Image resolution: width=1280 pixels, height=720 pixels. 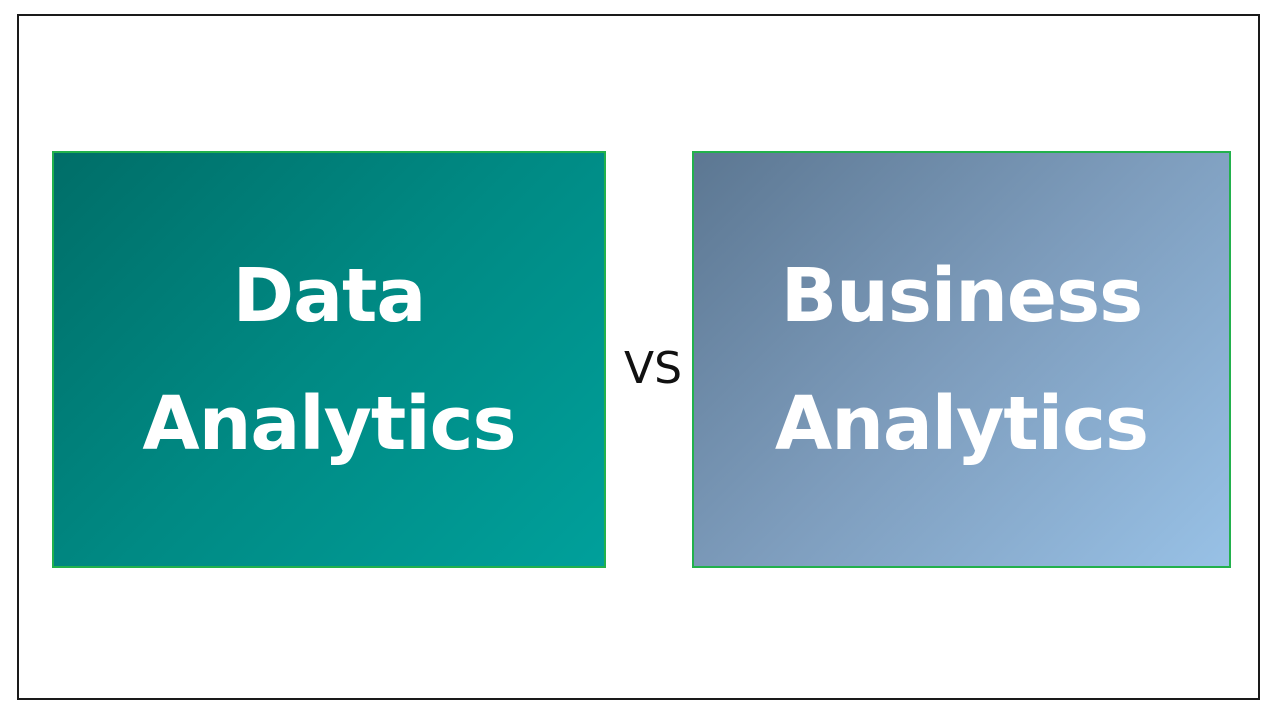 What do you see at coordinates (329, 295) in the screenshot?
I see `data-analytics-line1: Data` at bounding box center [329, 295].